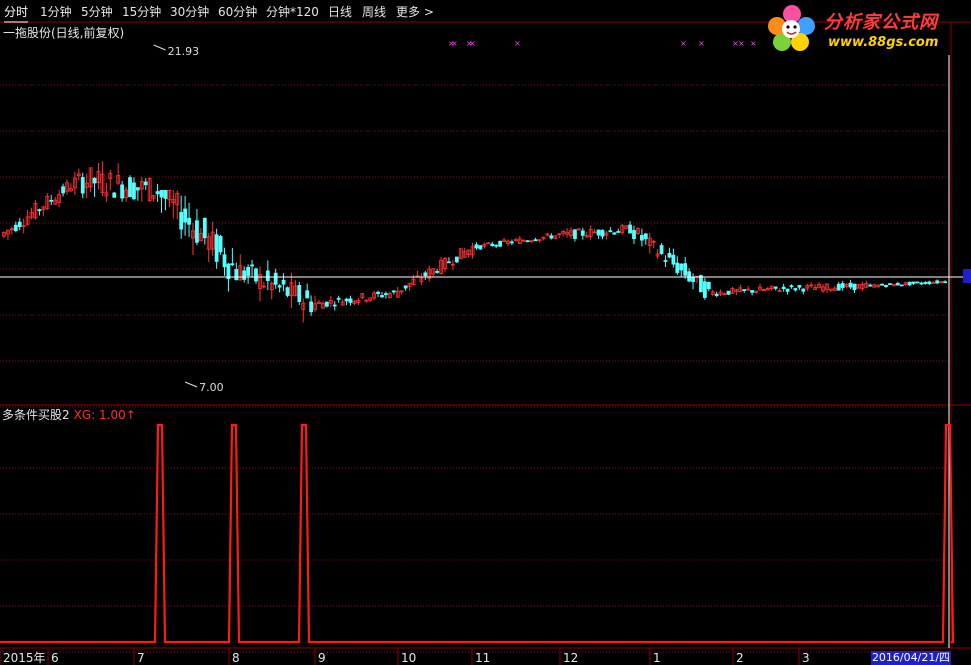  What do you see at coordinates (791, 28) in the screenshot?
I see `flower-logo-icon` at bounding box center [791, 28].